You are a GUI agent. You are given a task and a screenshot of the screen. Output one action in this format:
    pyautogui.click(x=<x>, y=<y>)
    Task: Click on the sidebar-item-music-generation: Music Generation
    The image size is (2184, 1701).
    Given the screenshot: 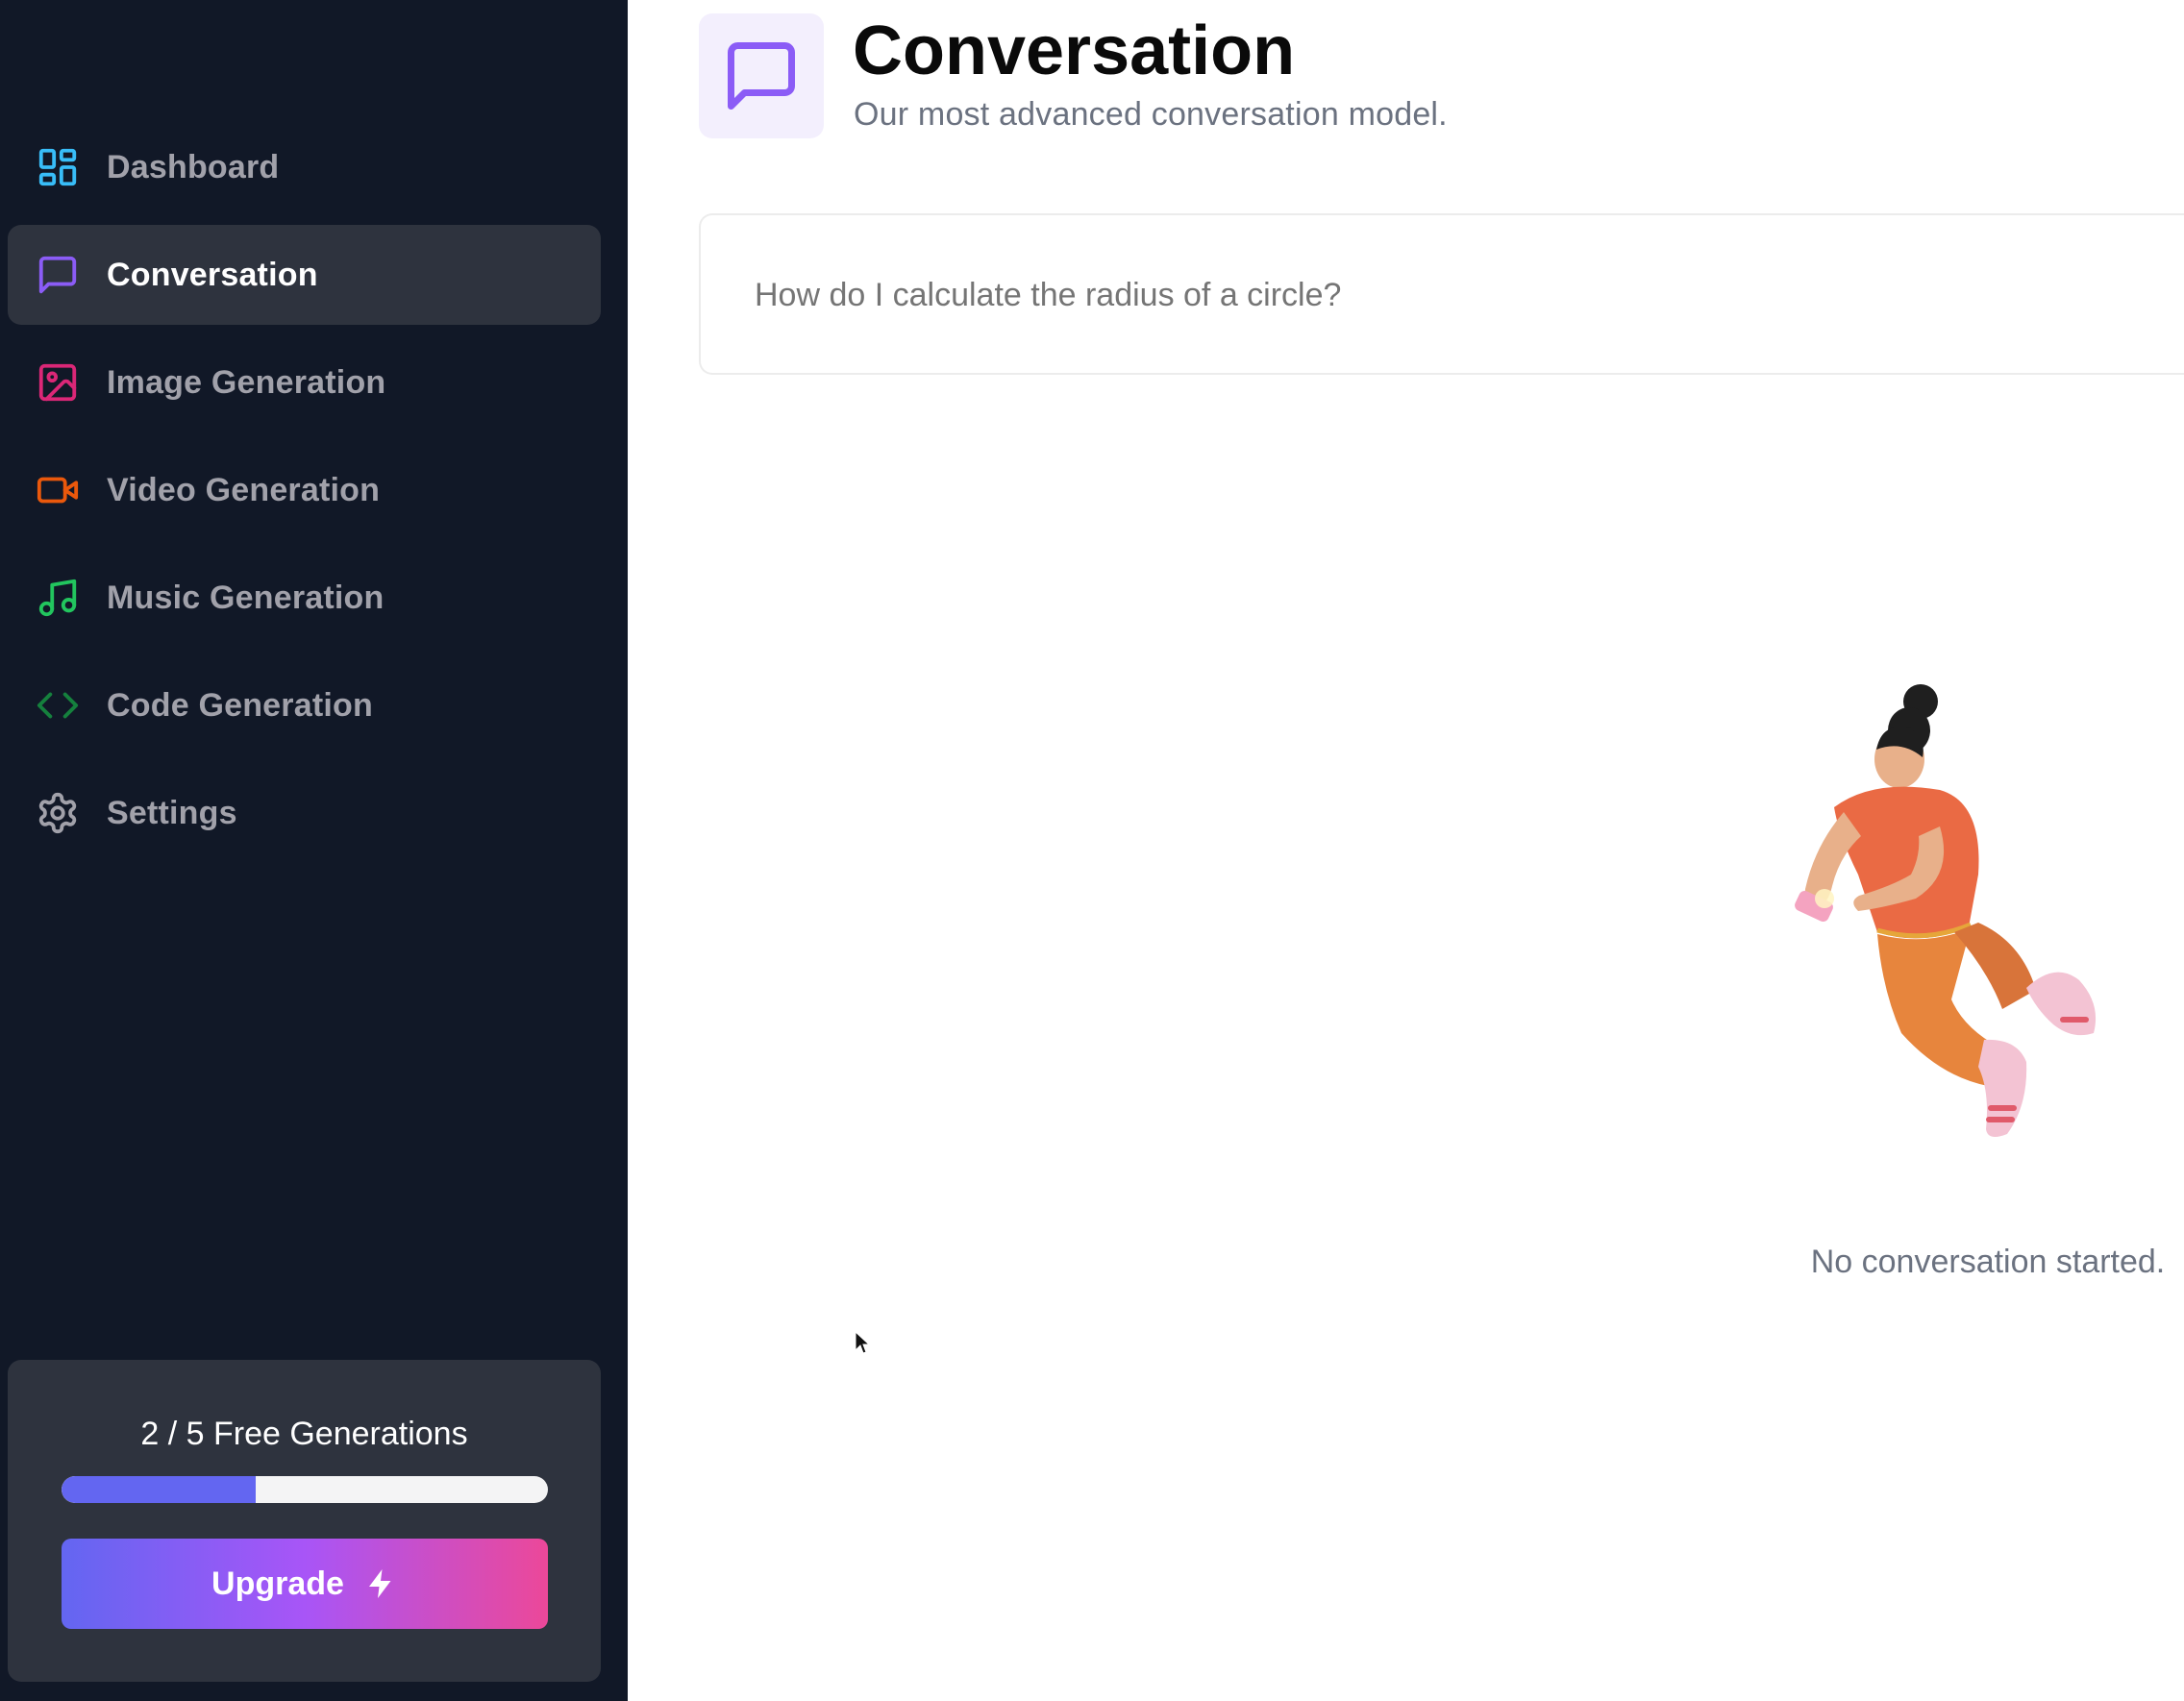 What is the action you would take?
    pyautogui.click(x=304, y=598)
    